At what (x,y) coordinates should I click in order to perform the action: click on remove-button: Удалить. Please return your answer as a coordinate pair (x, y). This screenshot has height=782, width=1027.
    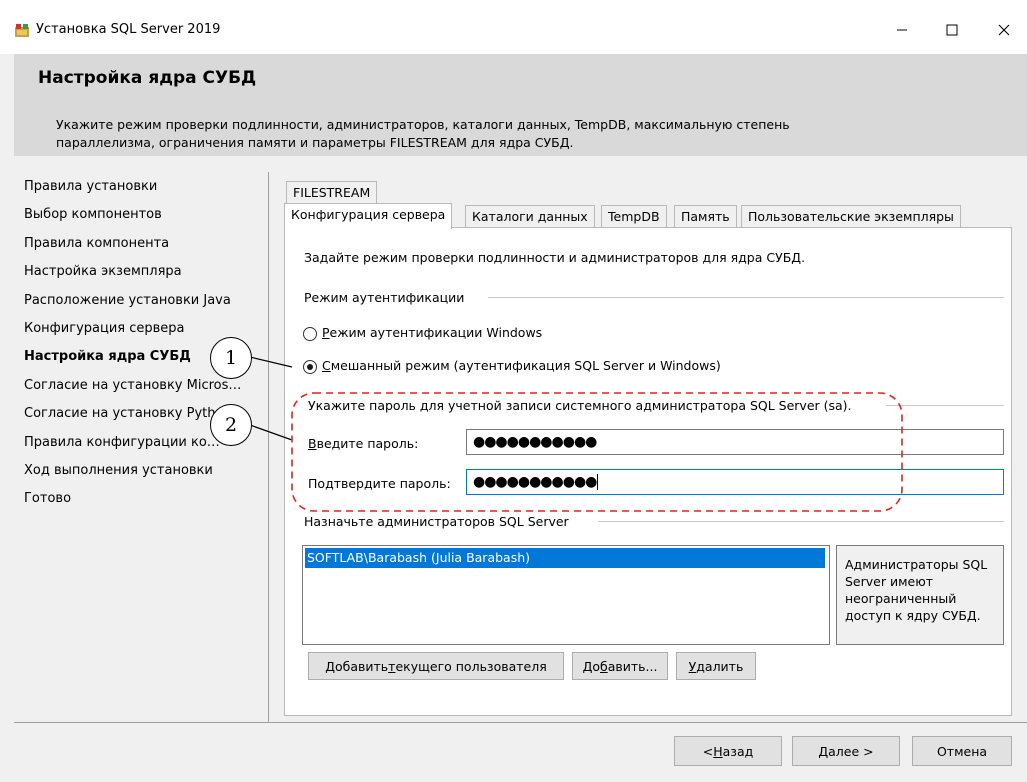
    Looking at the image, I should click on (716, 666).